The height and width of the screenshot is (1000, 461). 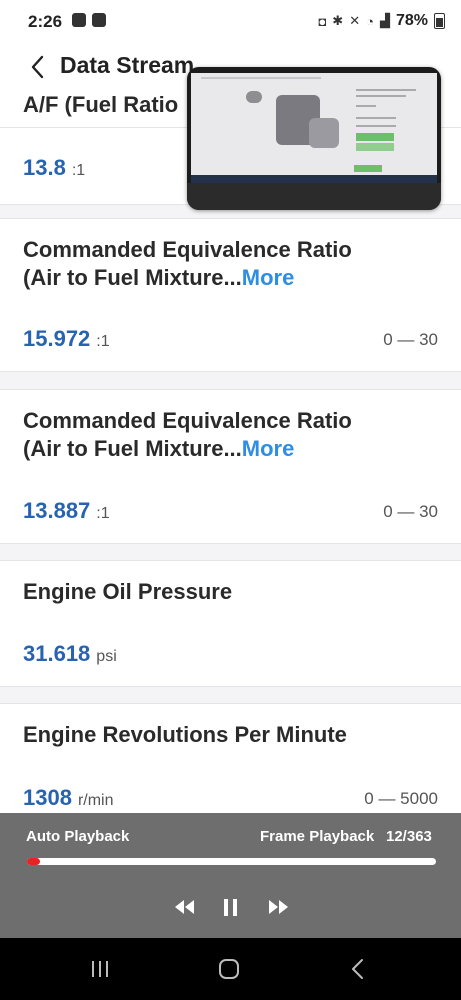 What do you see at coordinates (79, 20) in the screenshot?
I see `gallery-icon` at bounding box center [79, 20].